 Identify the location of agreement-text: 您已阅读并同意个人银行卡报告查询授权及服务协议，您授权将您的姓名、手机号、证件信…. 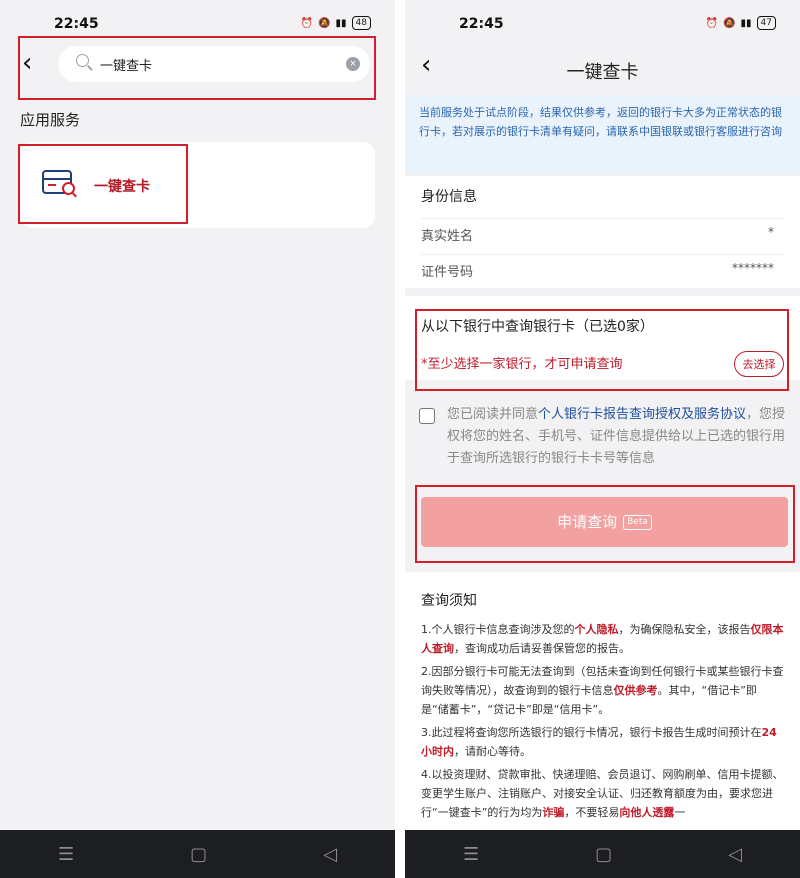
(616, 437).